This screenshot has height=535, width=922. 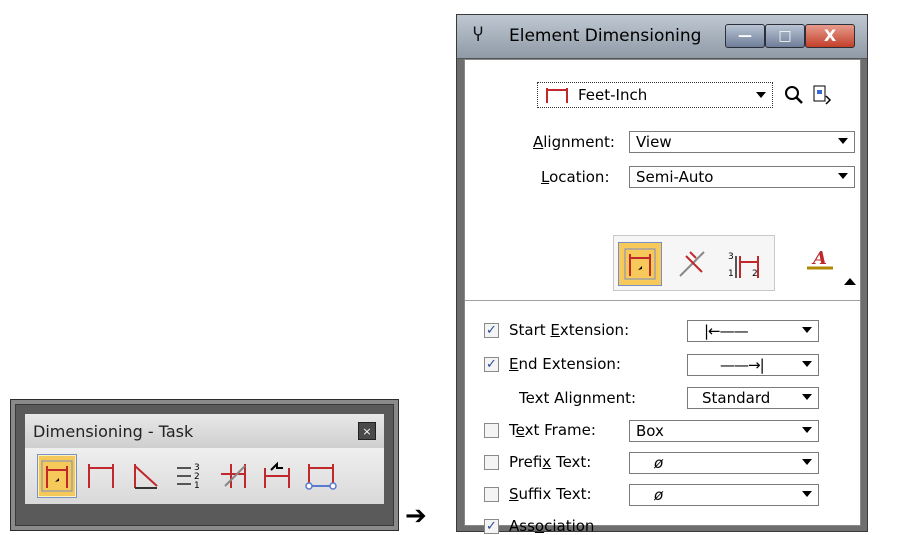 I want to click on alignment-select: View, so click(x=742, y=142).